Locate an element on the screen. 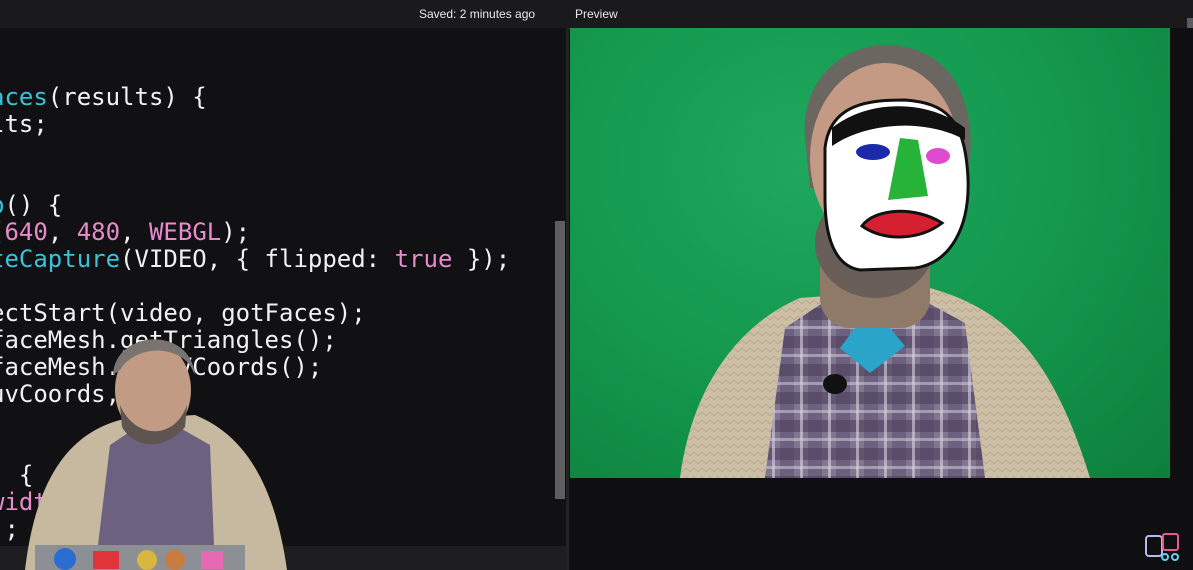 The image size is (1193, 570). code-token: aces is located at coordinates (24, 97).